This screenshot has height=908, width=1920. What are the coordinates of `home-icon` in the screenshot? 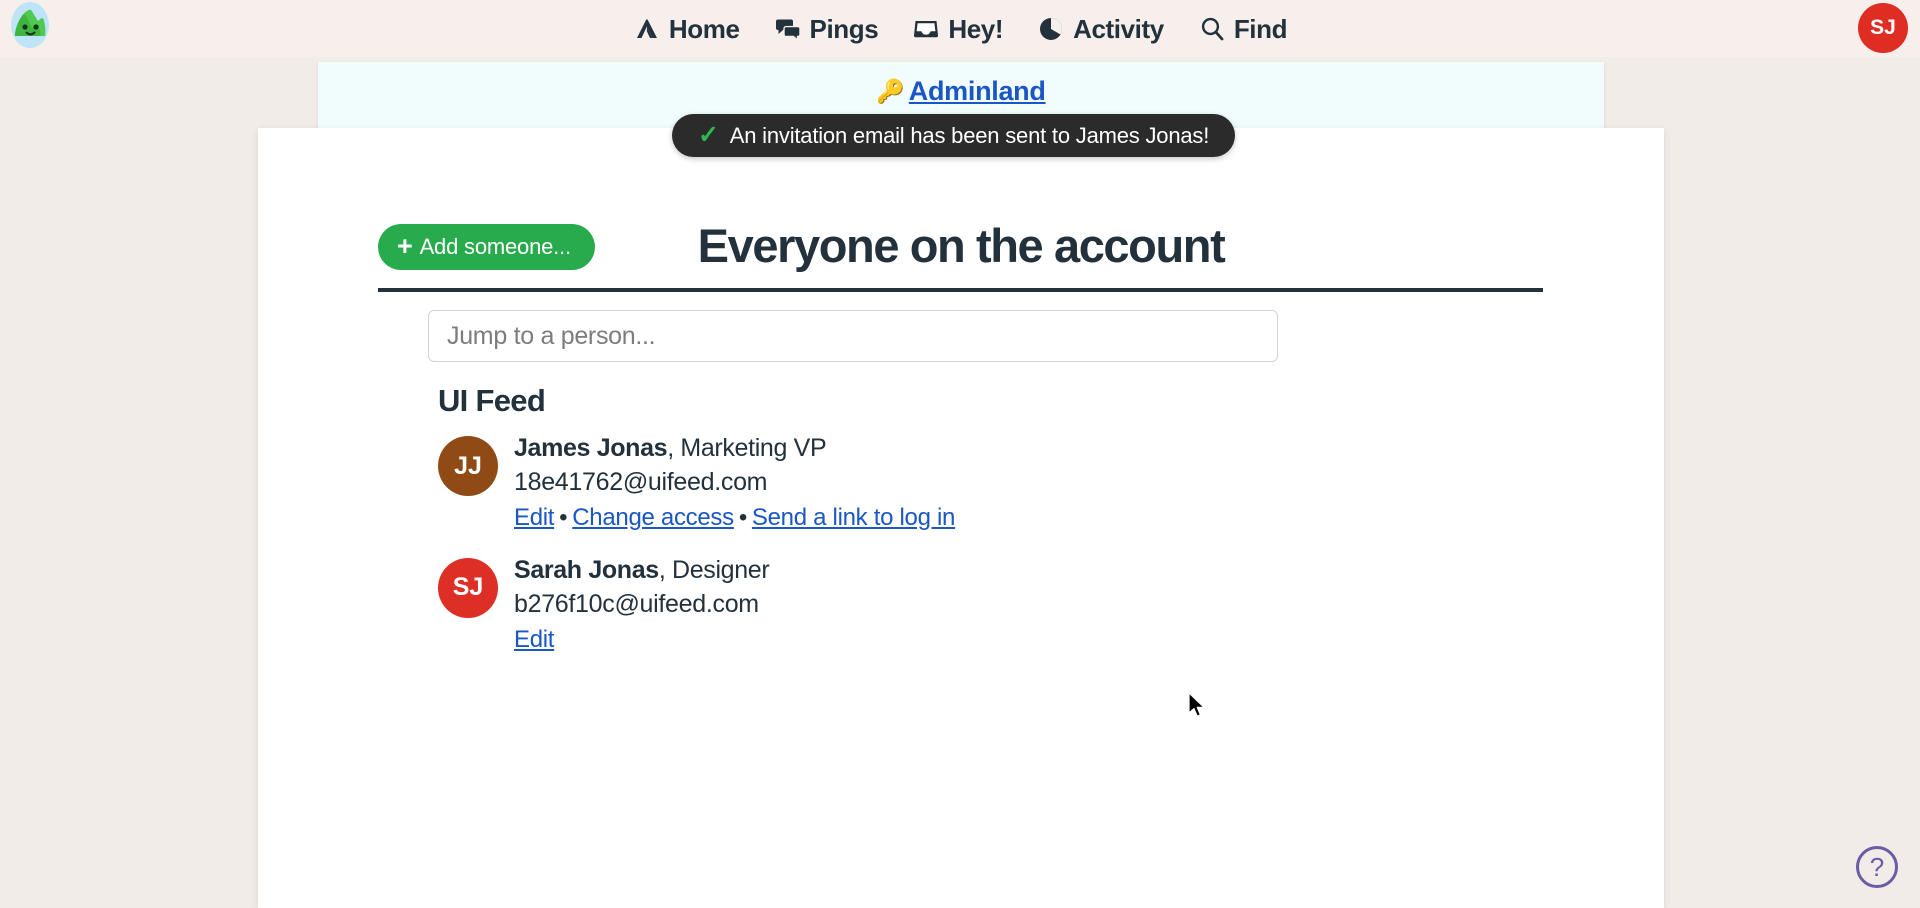 It's located at (647, 29).